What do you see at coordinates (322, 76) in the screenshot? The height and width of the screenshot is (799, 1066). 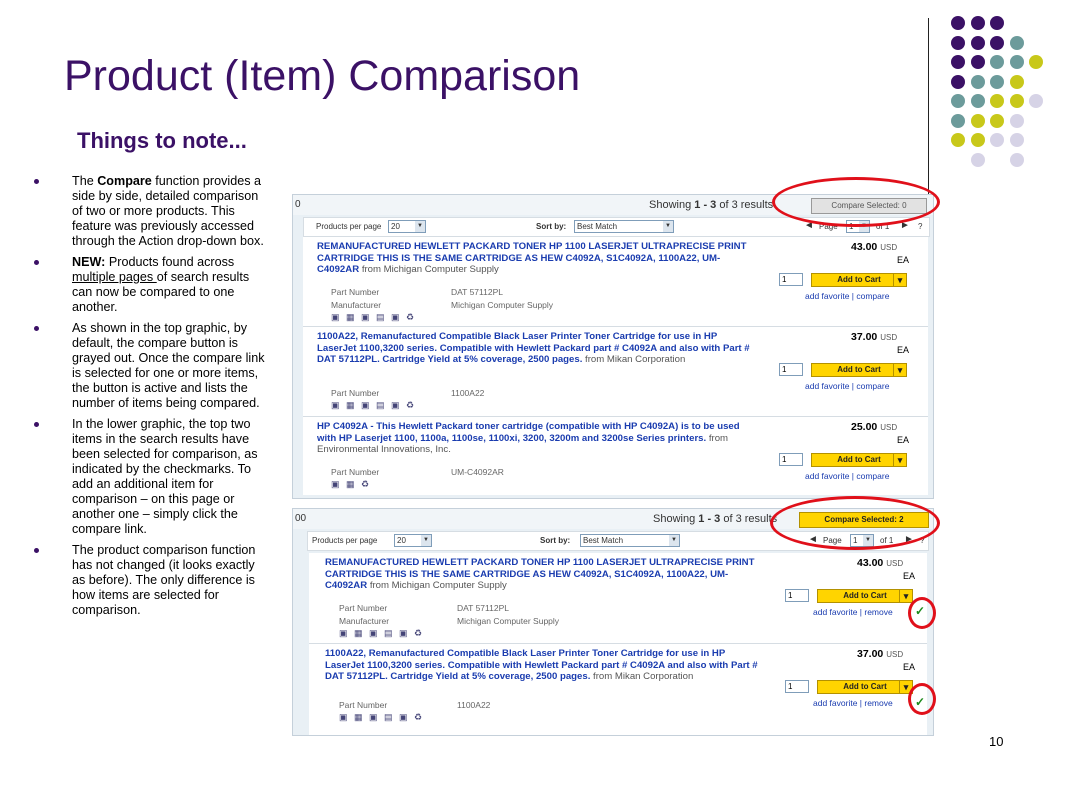 I see `slide-title: Product (Item) Comparison` at bounding box center [322, 76].